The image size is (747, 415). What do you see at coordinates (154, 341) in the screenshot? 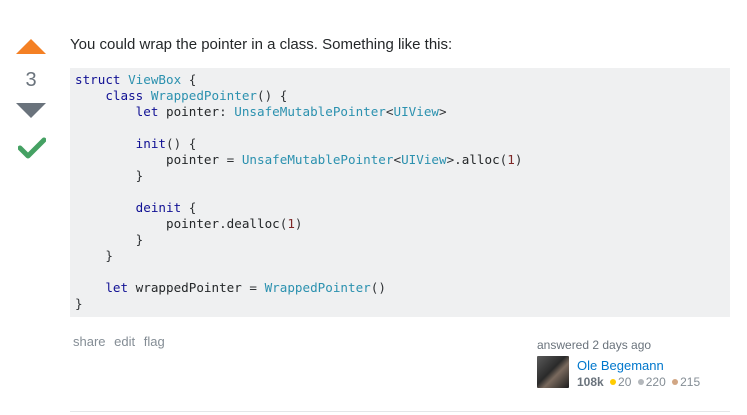
I see `flag-link: flag` at bounding box center [154, 341].